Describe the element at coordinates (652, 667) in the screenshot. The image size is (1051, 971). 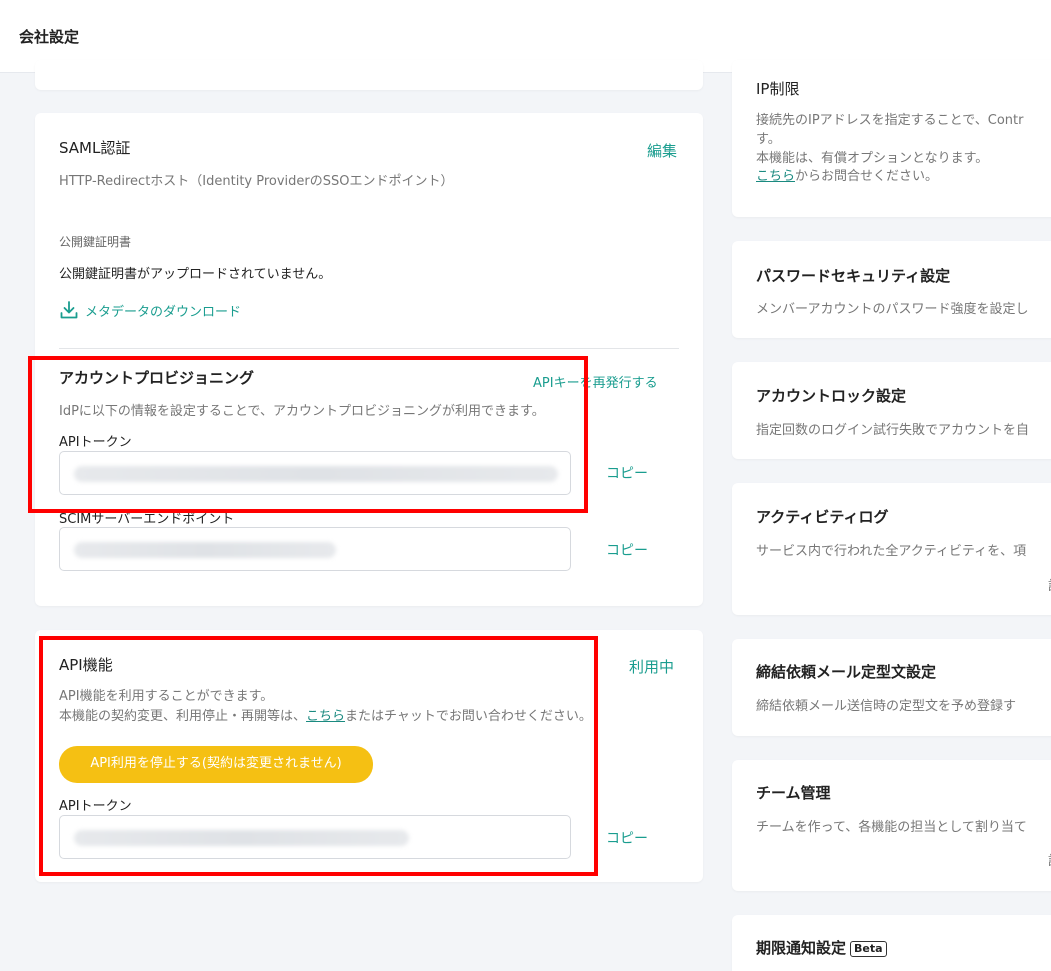
I see `api-status: 利用中` at that location.